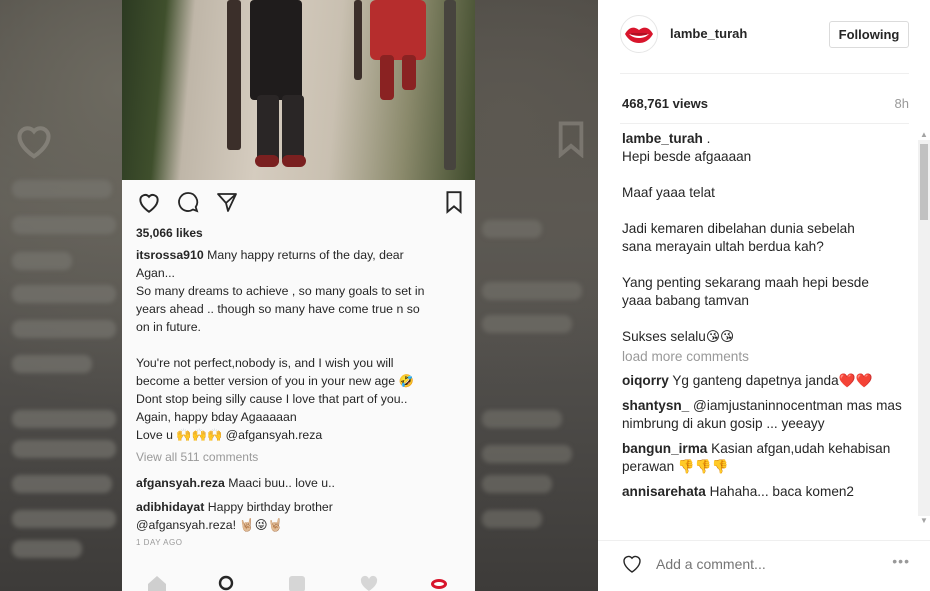 The image size is (930, 591). What do you see at coordinates (745, 282) in the screenshot?
I see `caption-line: Yang penting sekarang maah hepi besde` at bounding box center [745, 282].